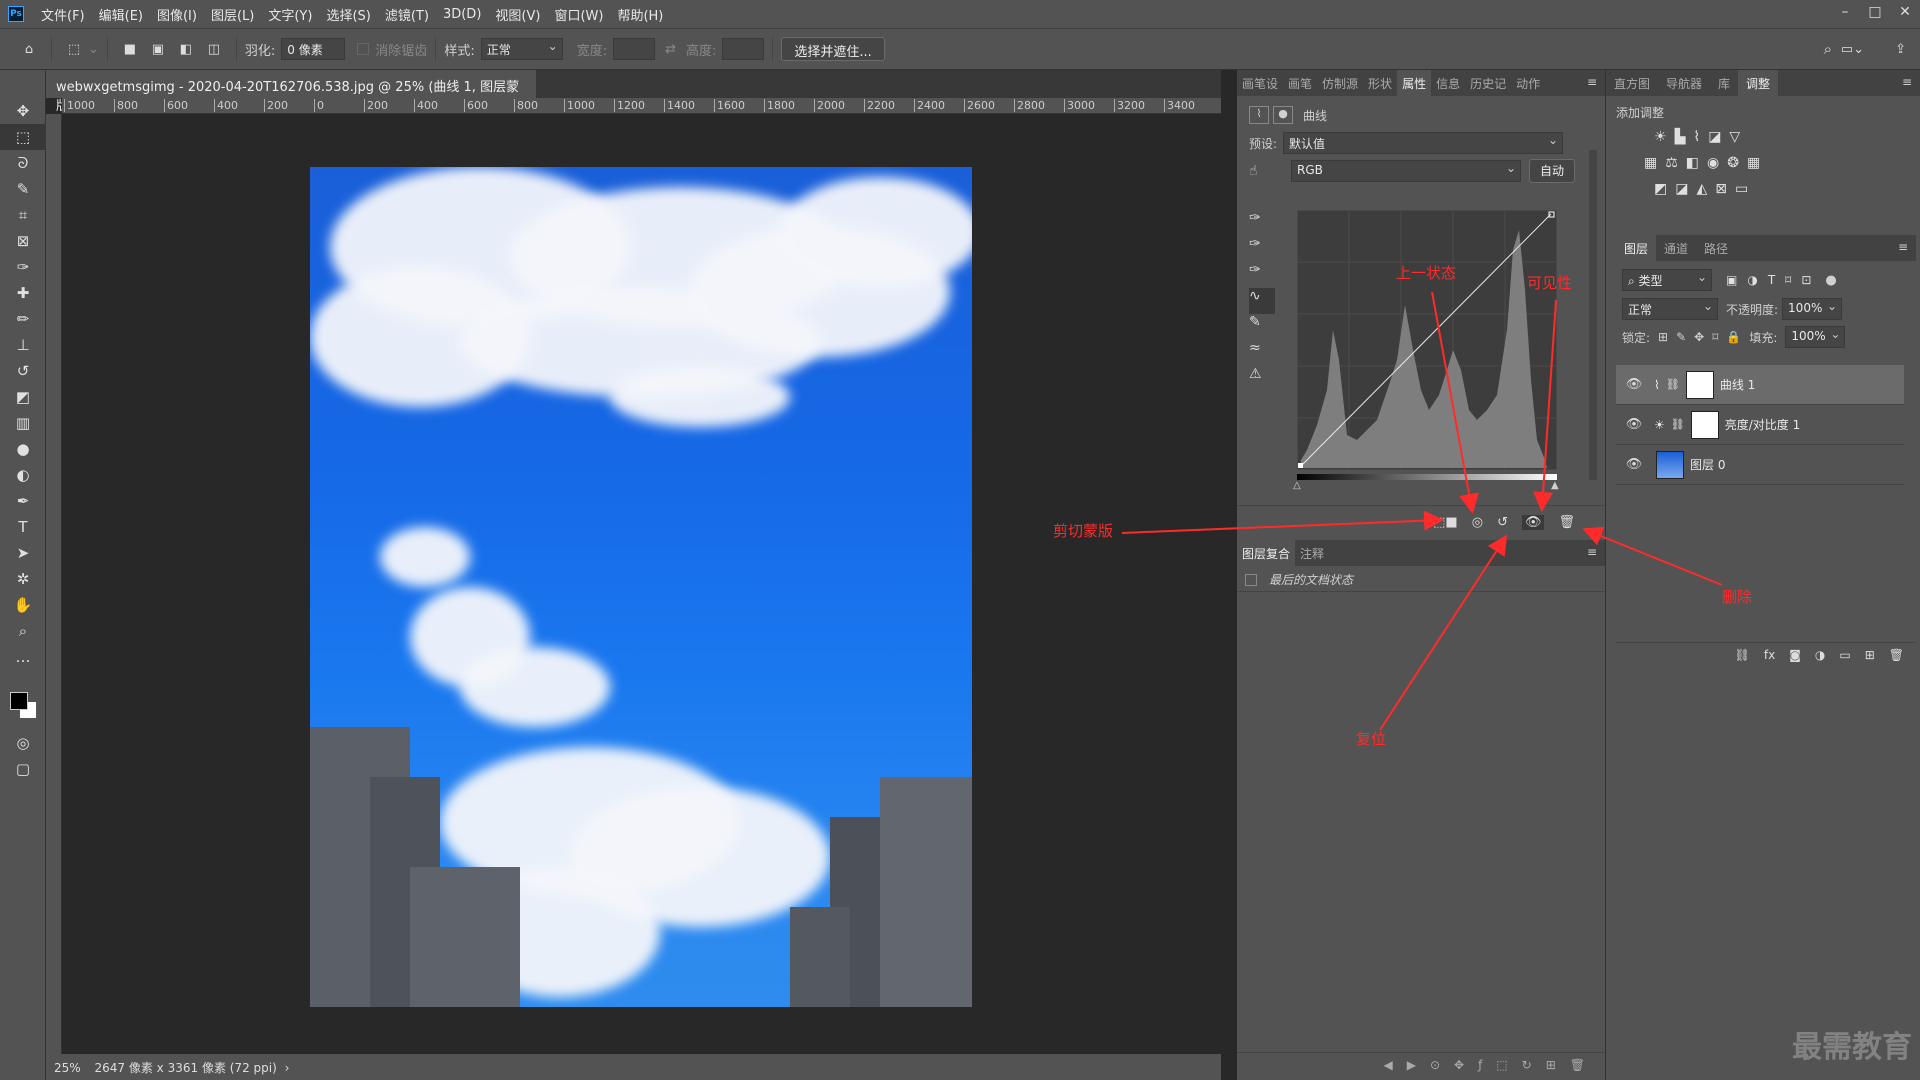 The image size is (1920, 1080). Describe the element at coordinates (232, 14) in the screenshot. I see `menu-layer: 图层(L)` at that location.